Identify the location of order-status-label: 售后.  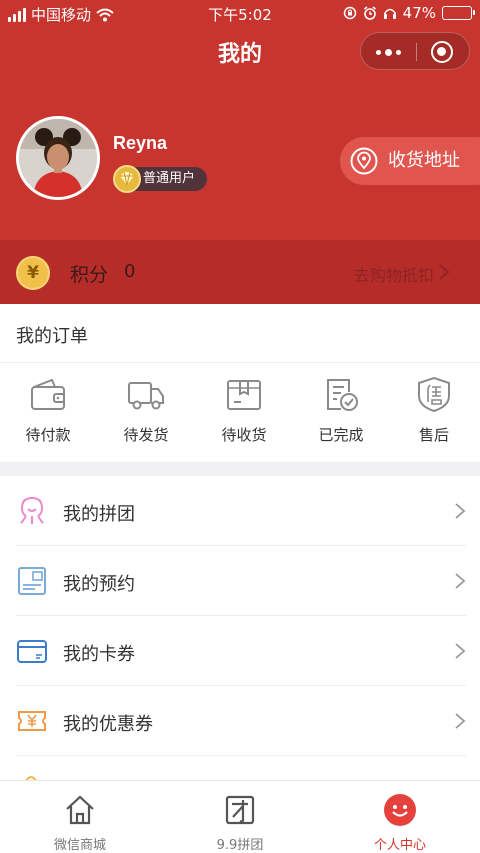
(433, 435).